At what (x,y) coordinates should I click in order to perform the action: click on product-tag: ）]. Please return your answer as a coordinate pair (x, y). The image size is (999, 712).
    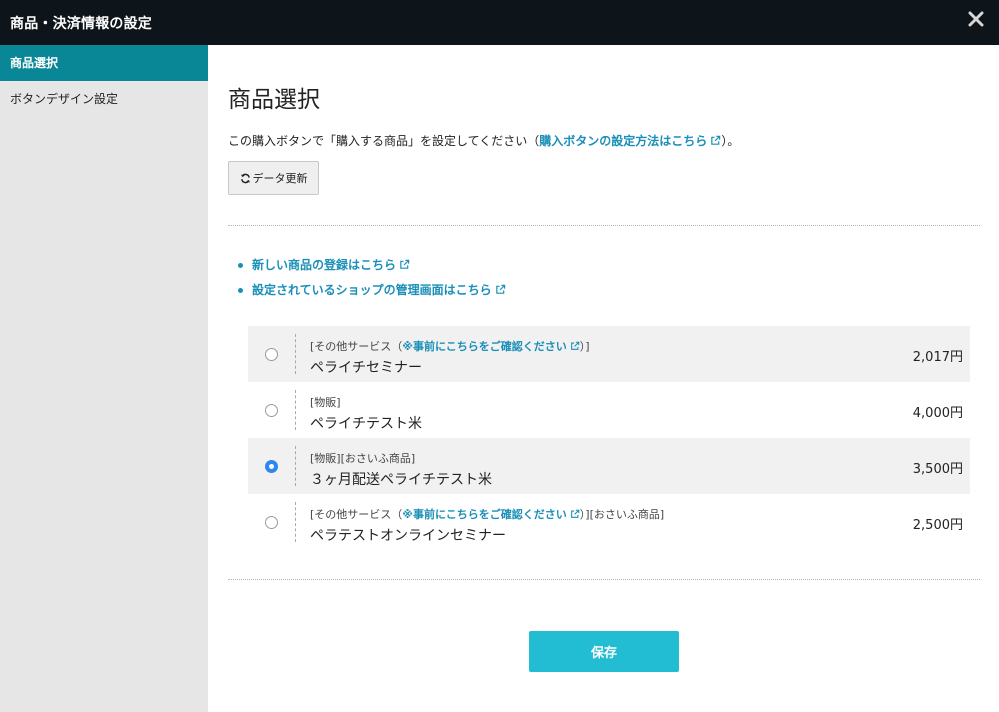
    Looking at the image, I should click on (584, 346).